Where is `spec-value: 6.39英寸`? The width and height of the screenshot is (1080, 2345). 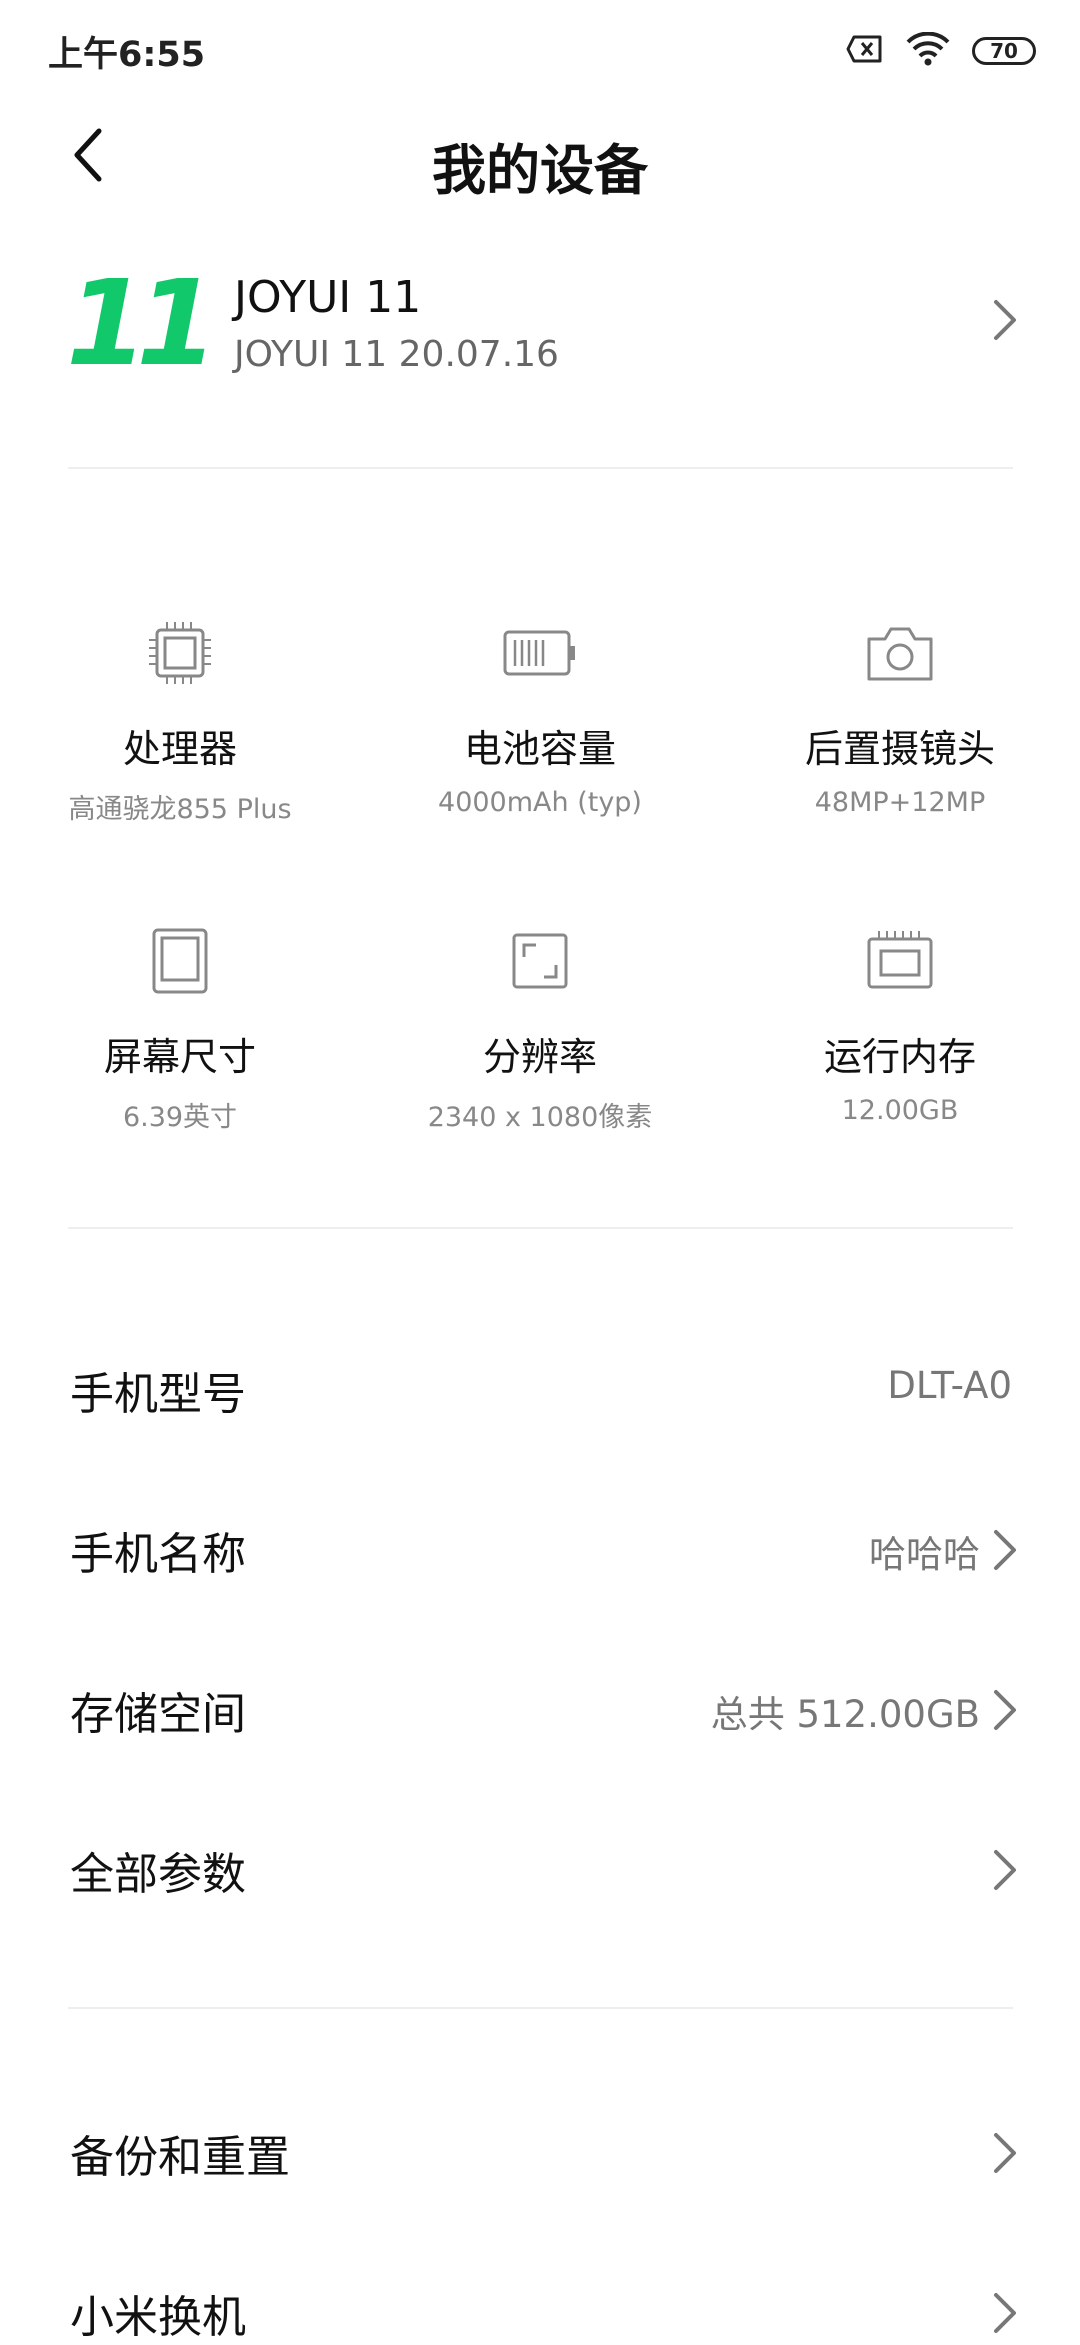 spec-value: 6.39英寸 is located at coordinates (180, 1117).